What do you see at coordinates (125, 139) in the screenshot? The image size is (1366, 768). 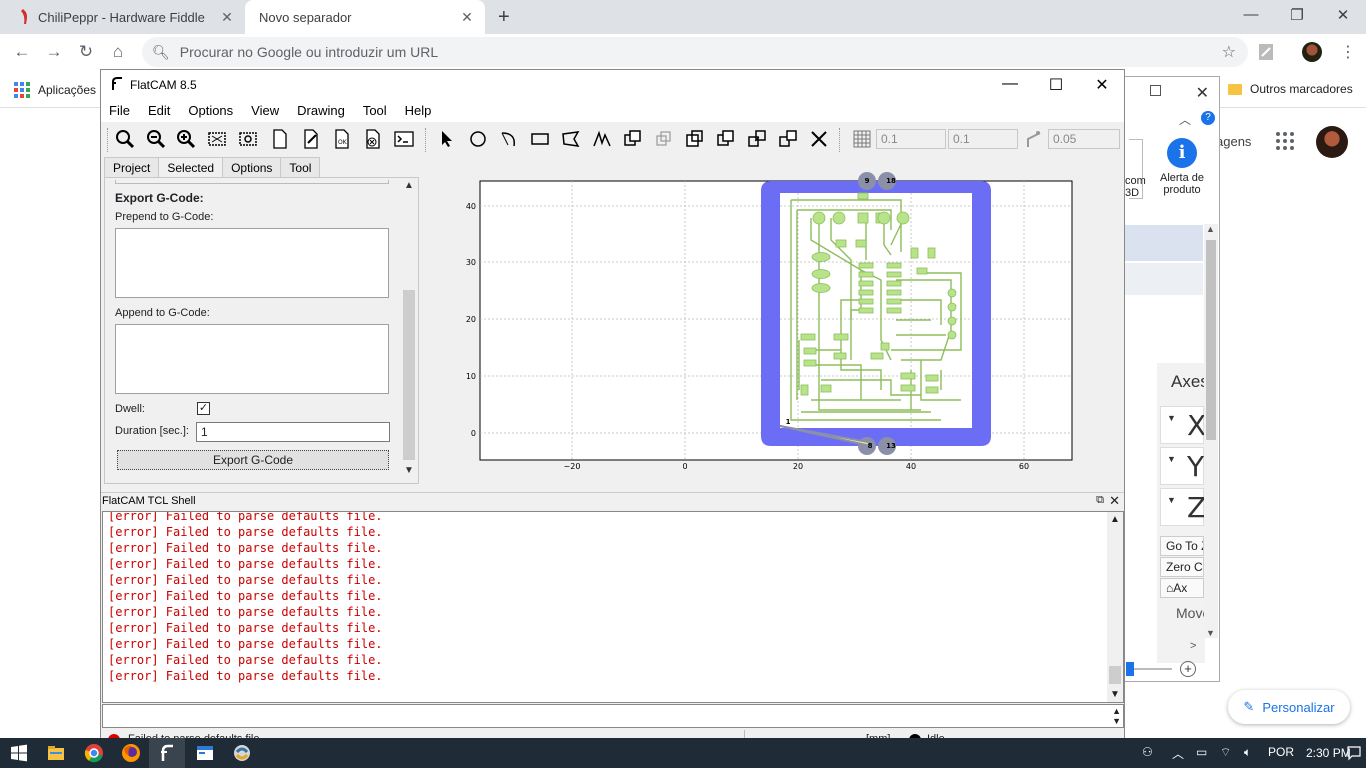 I see `zoom-fit-icon` at bounding box center [125, 139].